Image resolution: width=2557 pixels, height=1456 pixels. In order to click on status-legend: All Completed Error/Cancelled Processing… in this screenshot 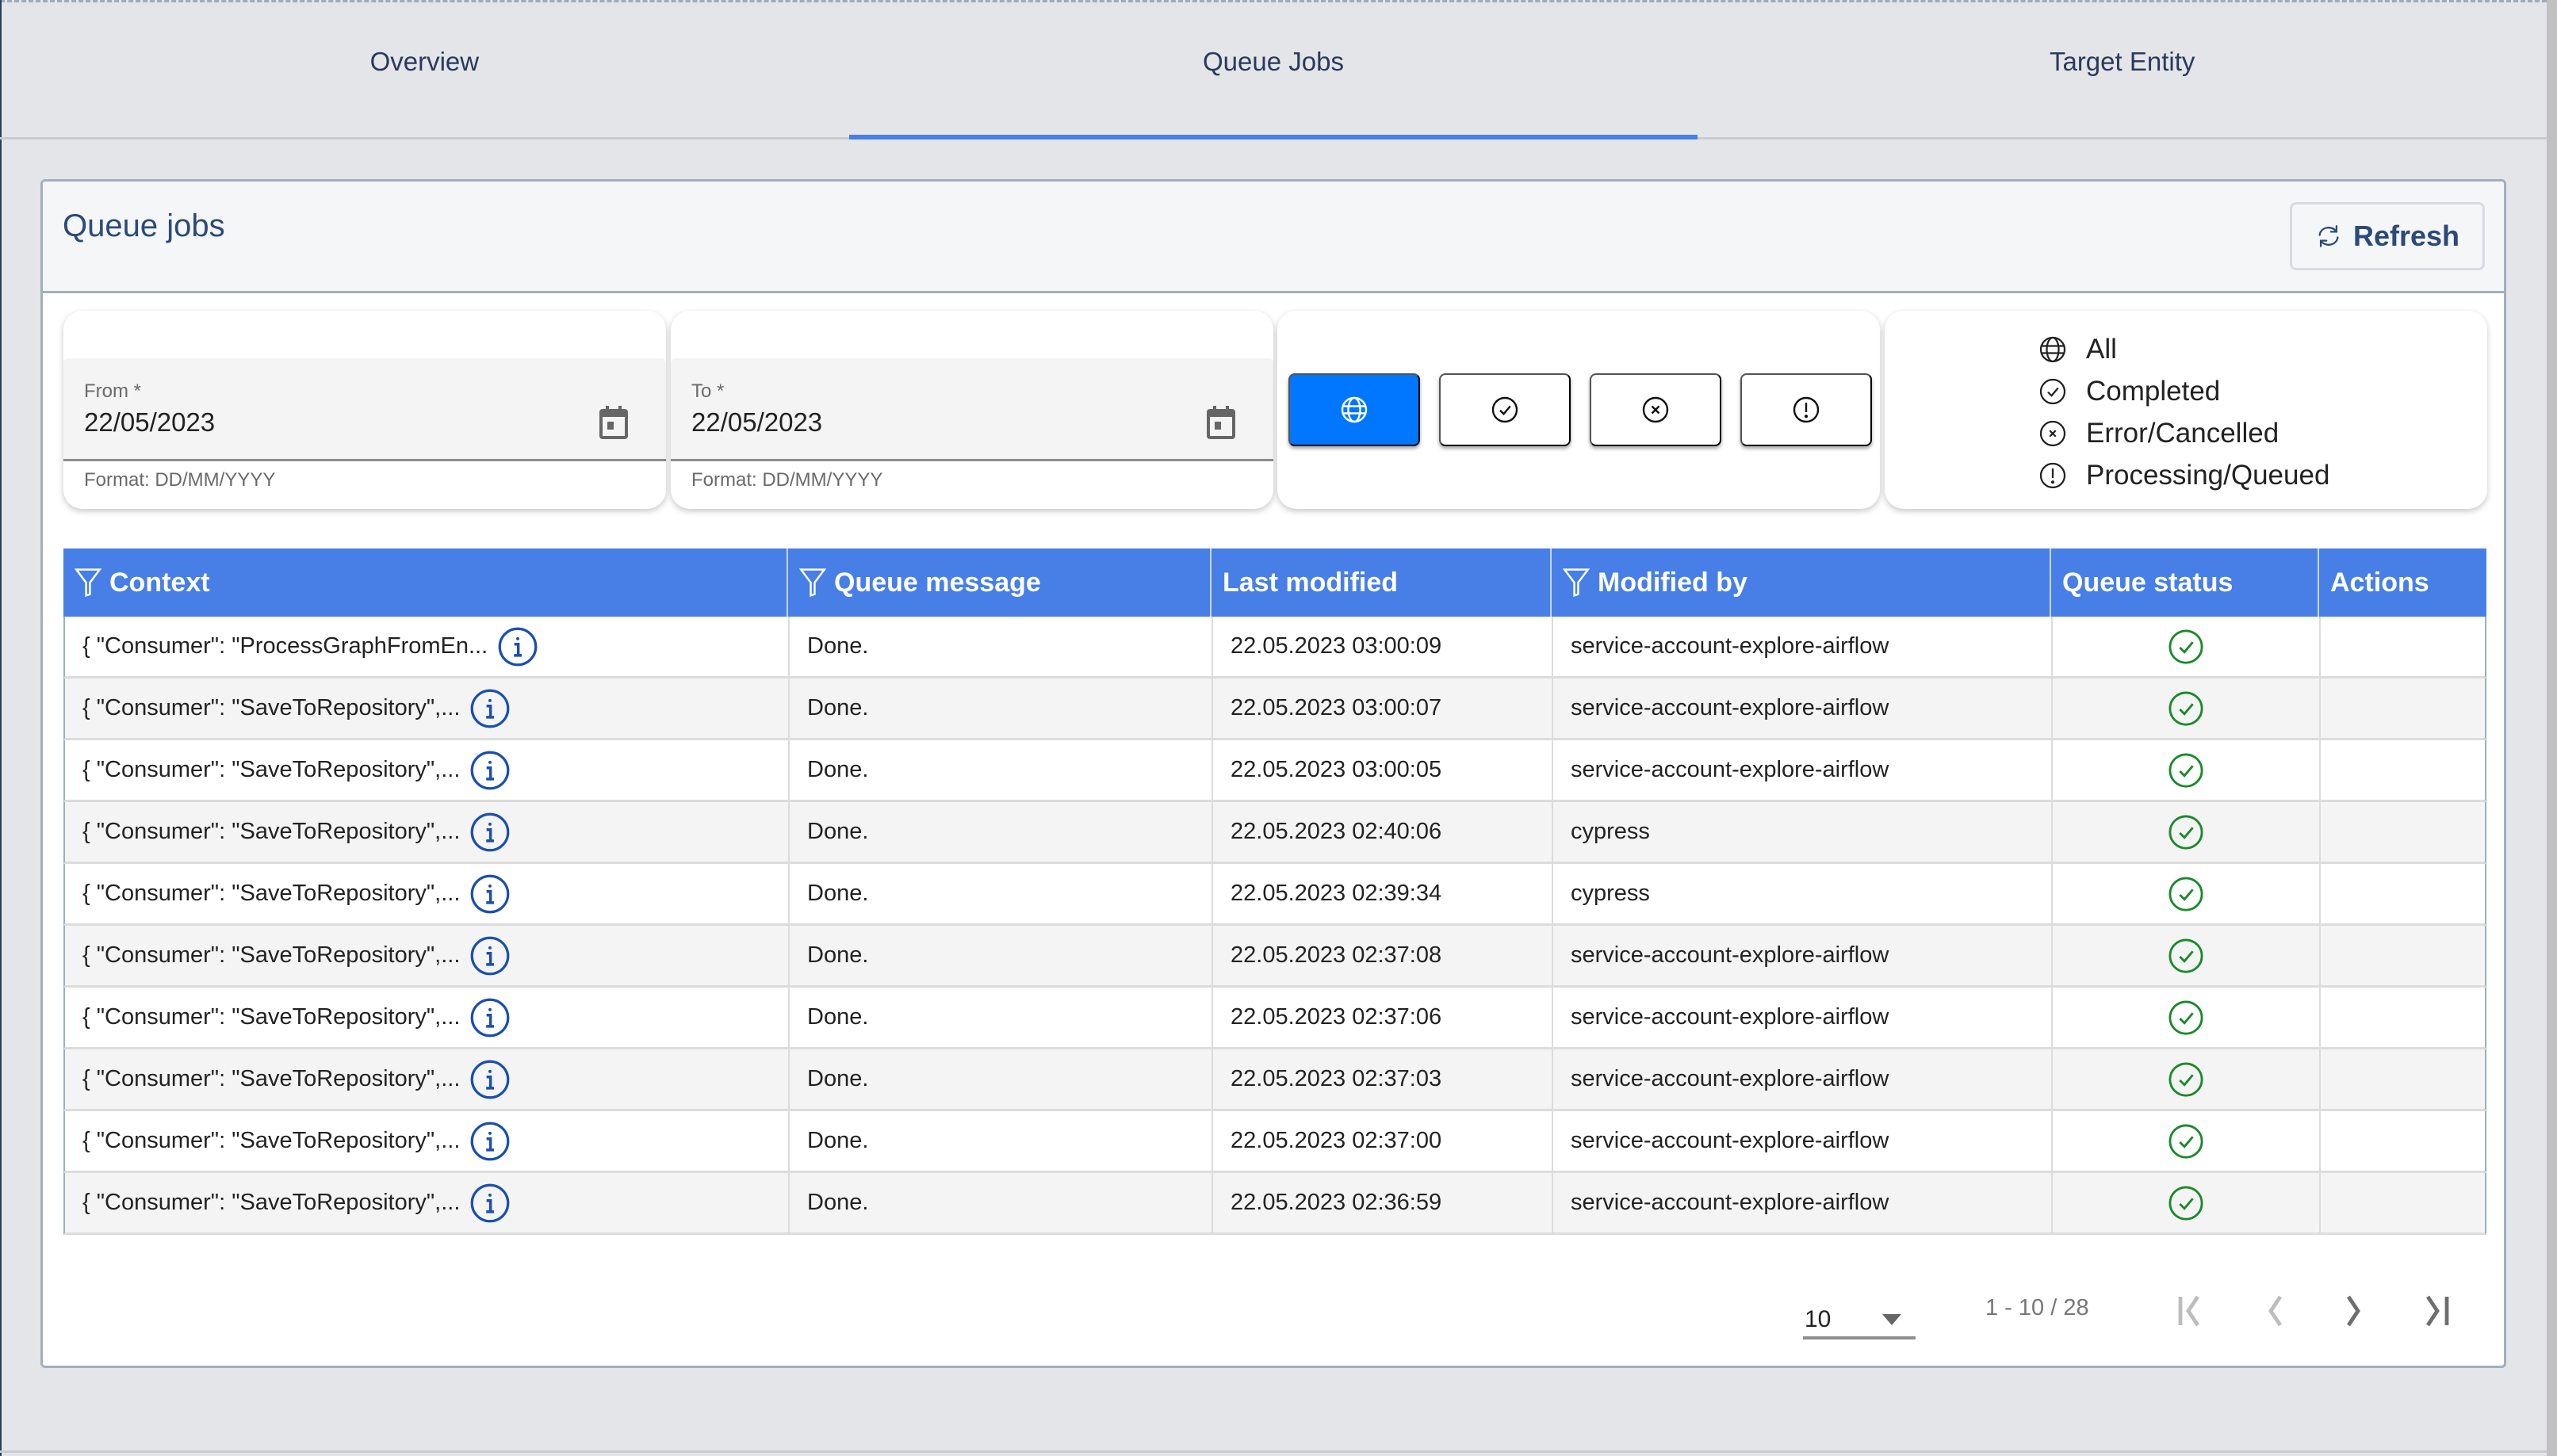, I will do `click(2183, 412)`.